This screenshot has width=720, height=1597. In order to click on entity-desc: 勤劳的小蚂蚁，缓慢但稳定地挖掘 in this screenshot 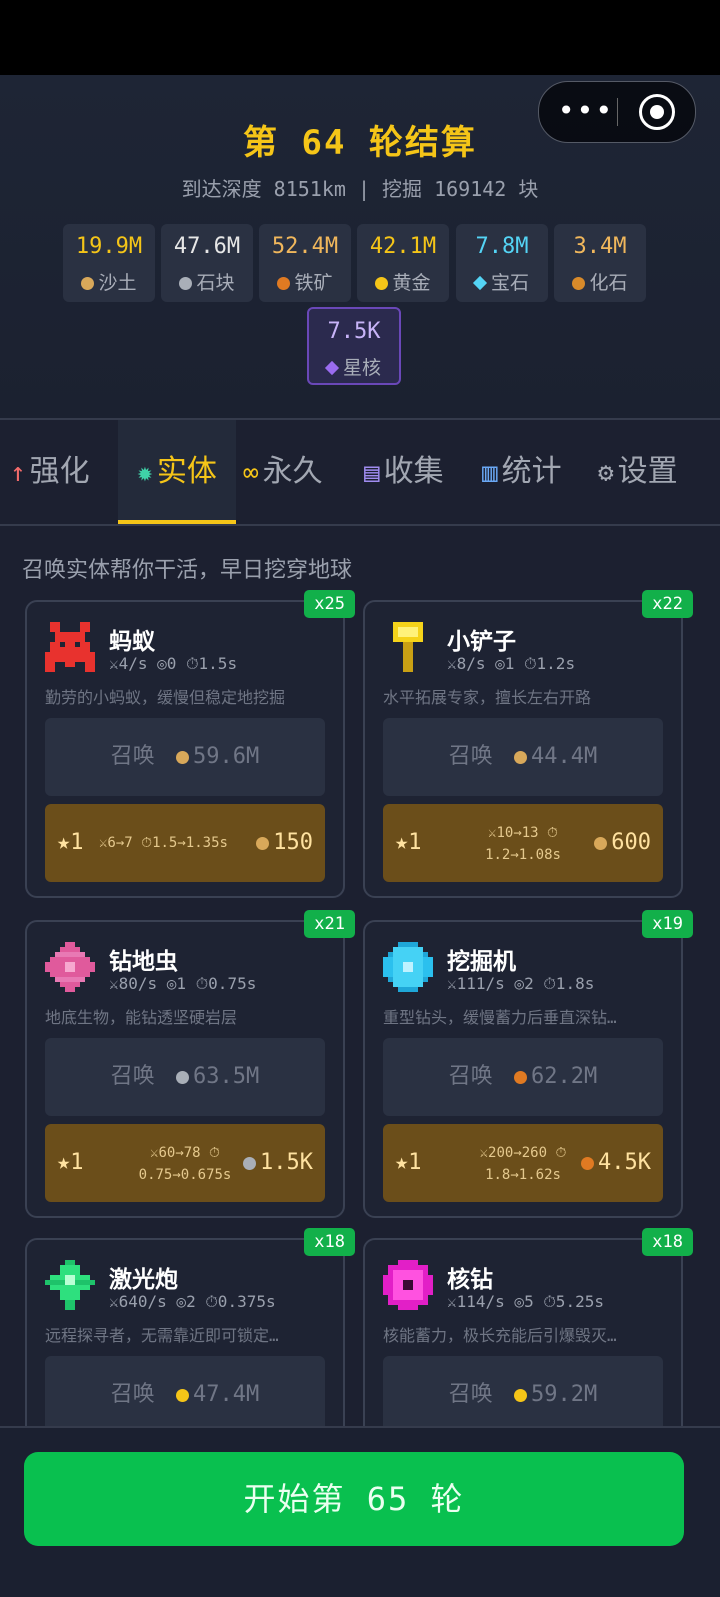, I will do `click(165, 697)`.